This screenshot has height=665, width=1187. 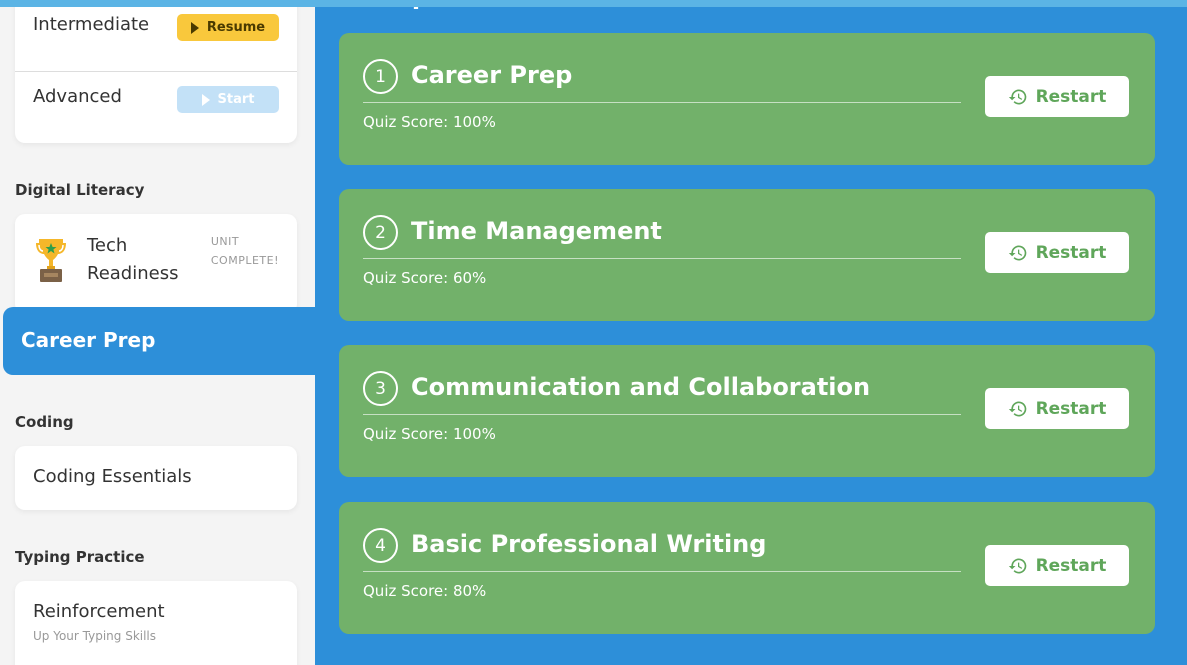 What do you see at coordinates (159, 341) in the screenshot?
I see `sidebar-item-career-prep: Career Prep` at bounding box center [159, 341].